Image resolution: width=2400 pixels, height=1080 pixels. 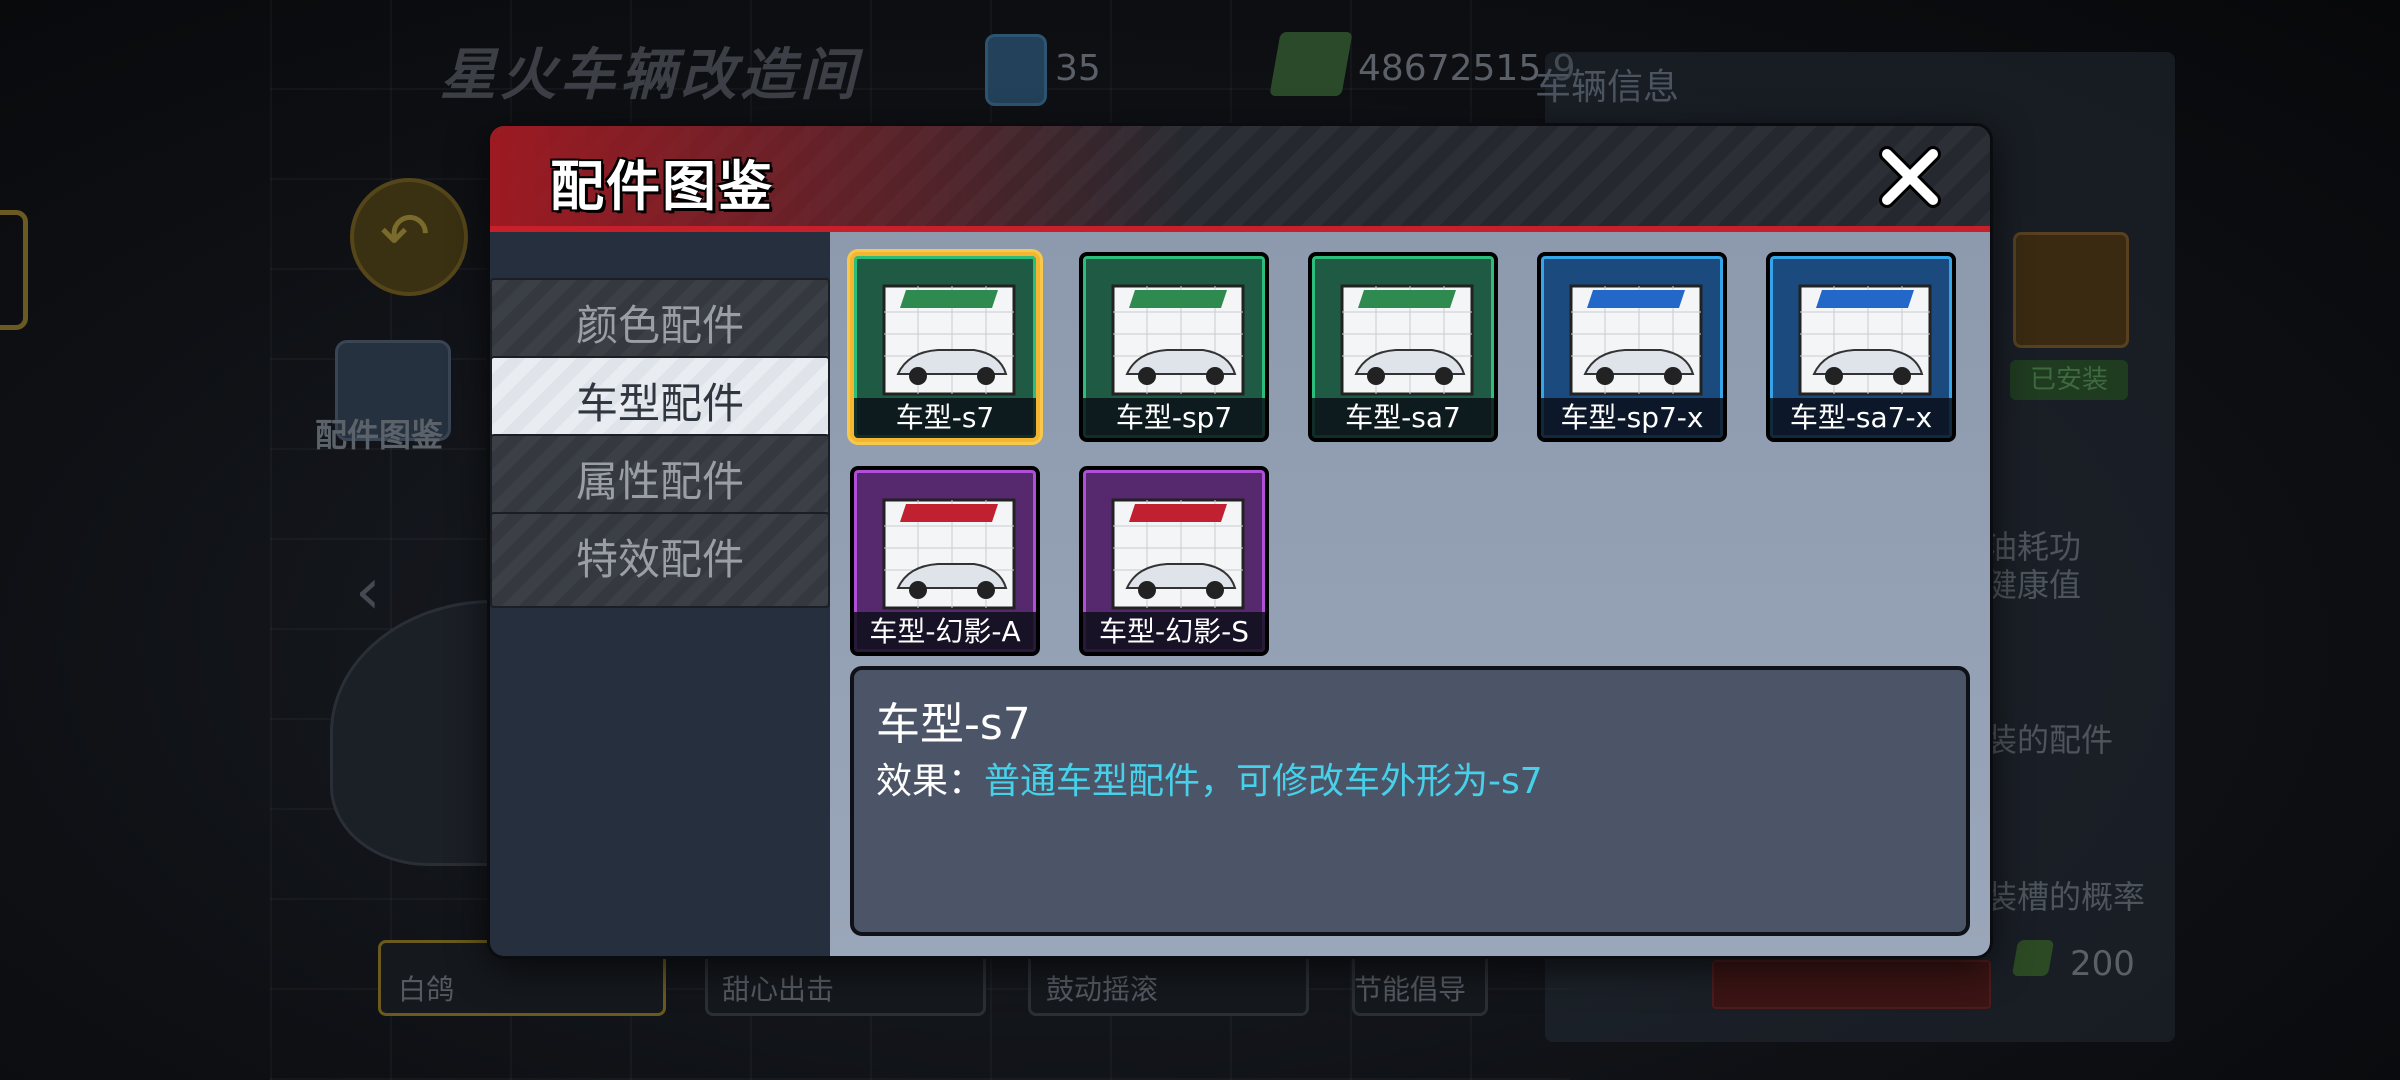 I want to click on detail-effect: 效果：普通车型配件，可修改车外形为-s7, so click(x=1209, y=778).